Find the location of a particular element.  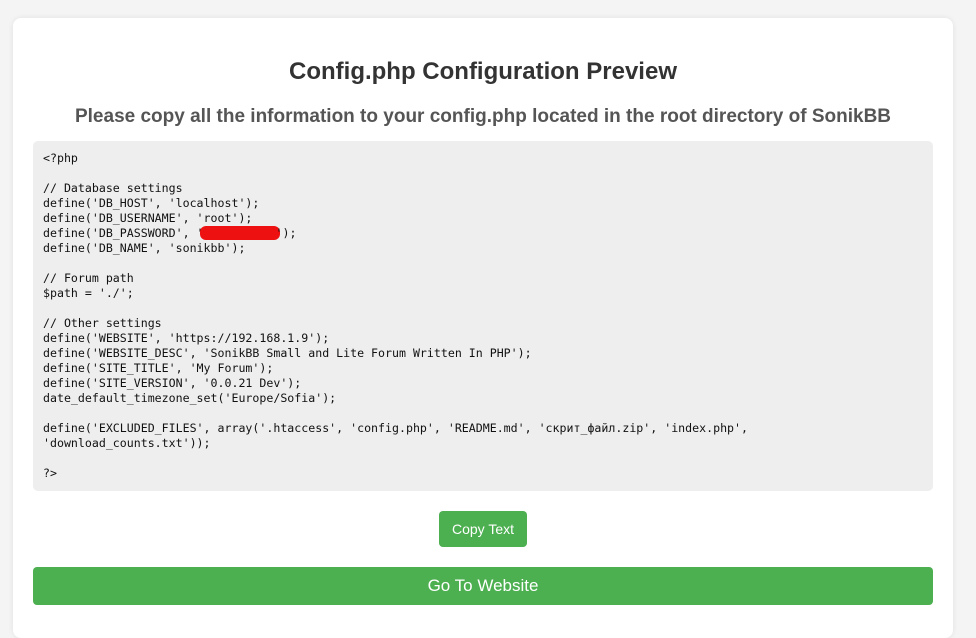

code-line: define('DB_USERNAME', 'root'); is located at coordinates (148, 218).